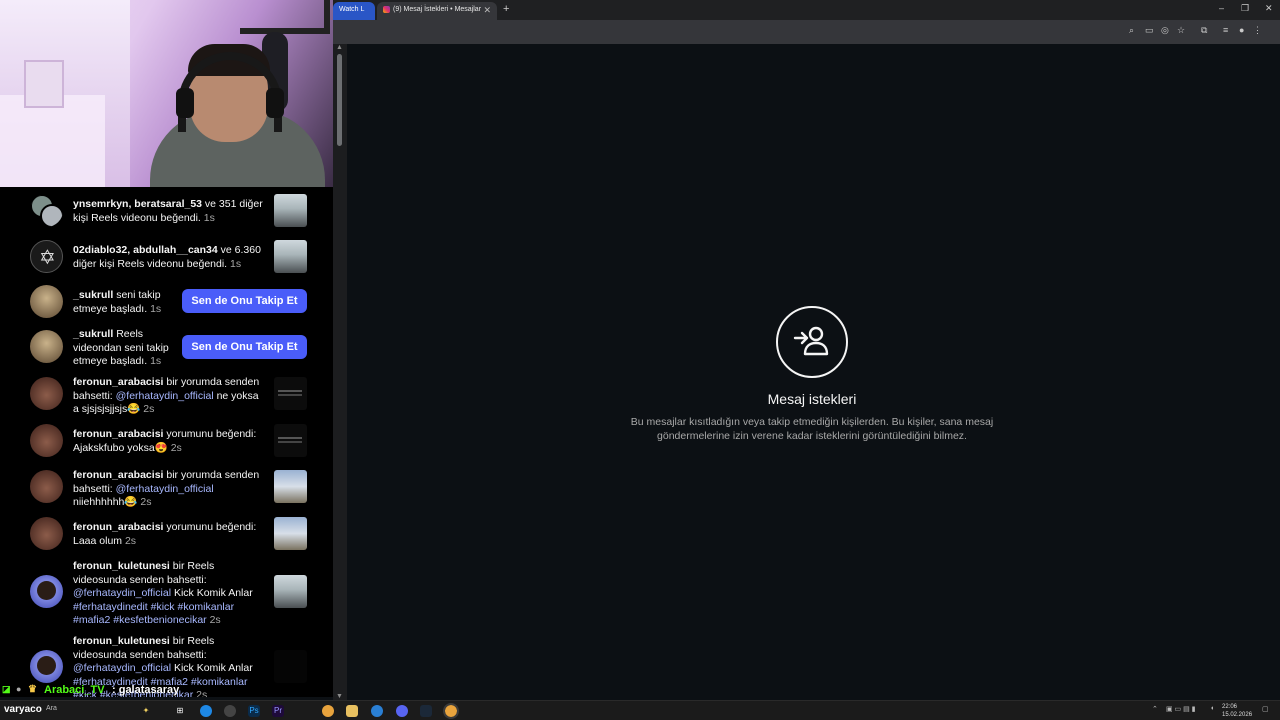 The image size is (1280, 720). I want to click on tab-message-requests: (9) Mesaj İstekleri • Mesajlar ✕, so click(437, 11).